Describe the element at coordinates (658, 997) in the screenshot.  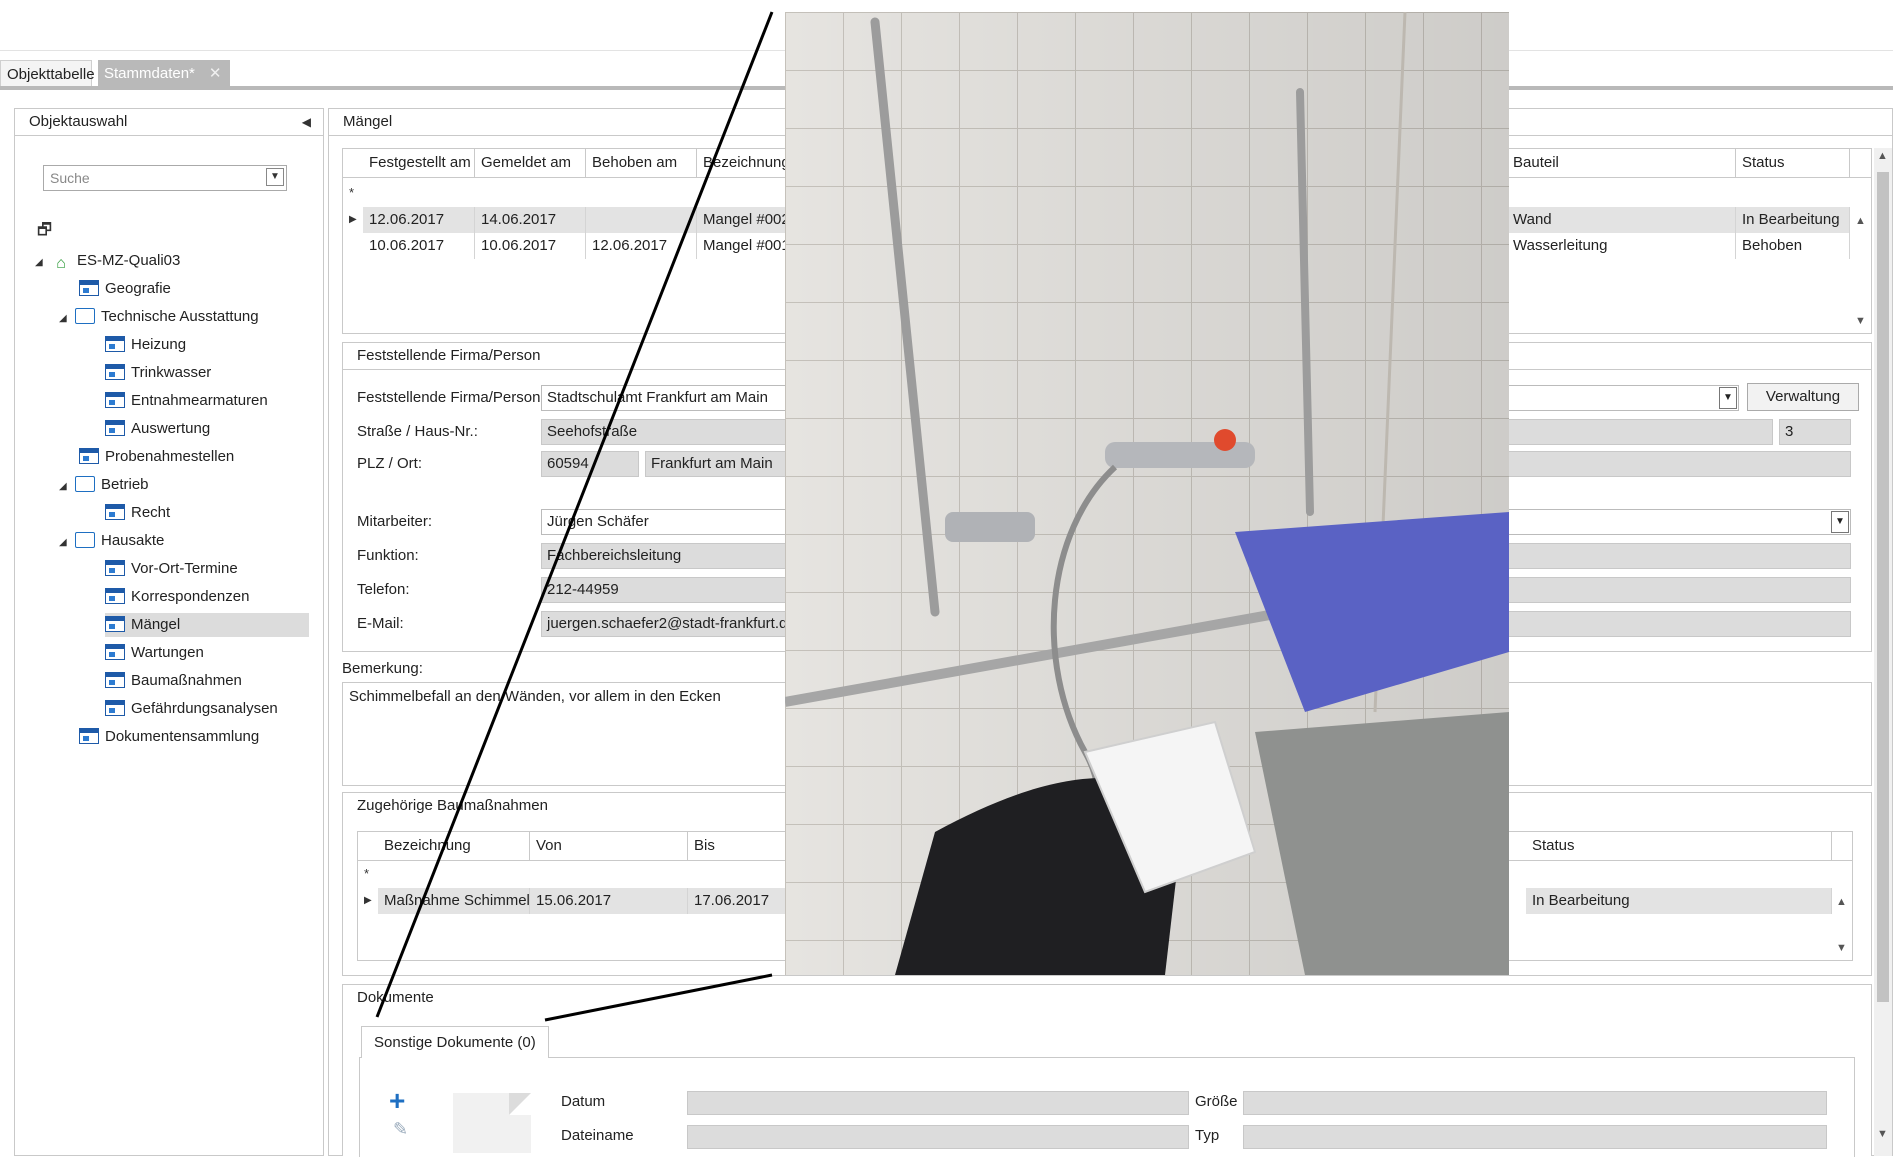
I see `callout-line-bottom` at that location.